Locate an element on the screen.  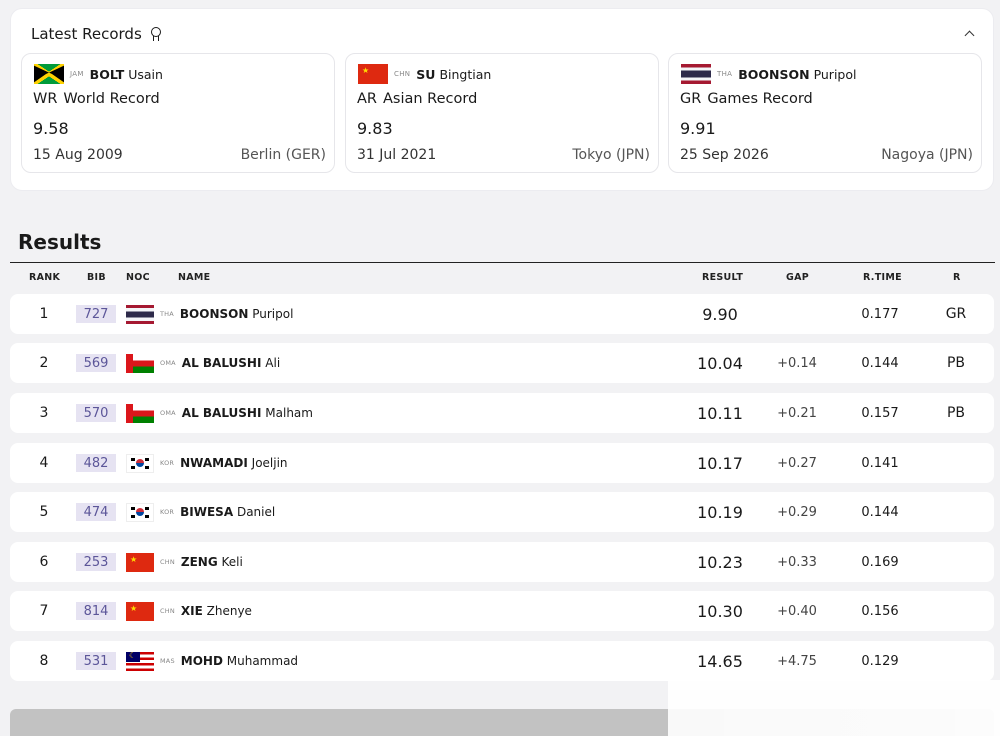
record-flag is located at coordinates (956, 661).